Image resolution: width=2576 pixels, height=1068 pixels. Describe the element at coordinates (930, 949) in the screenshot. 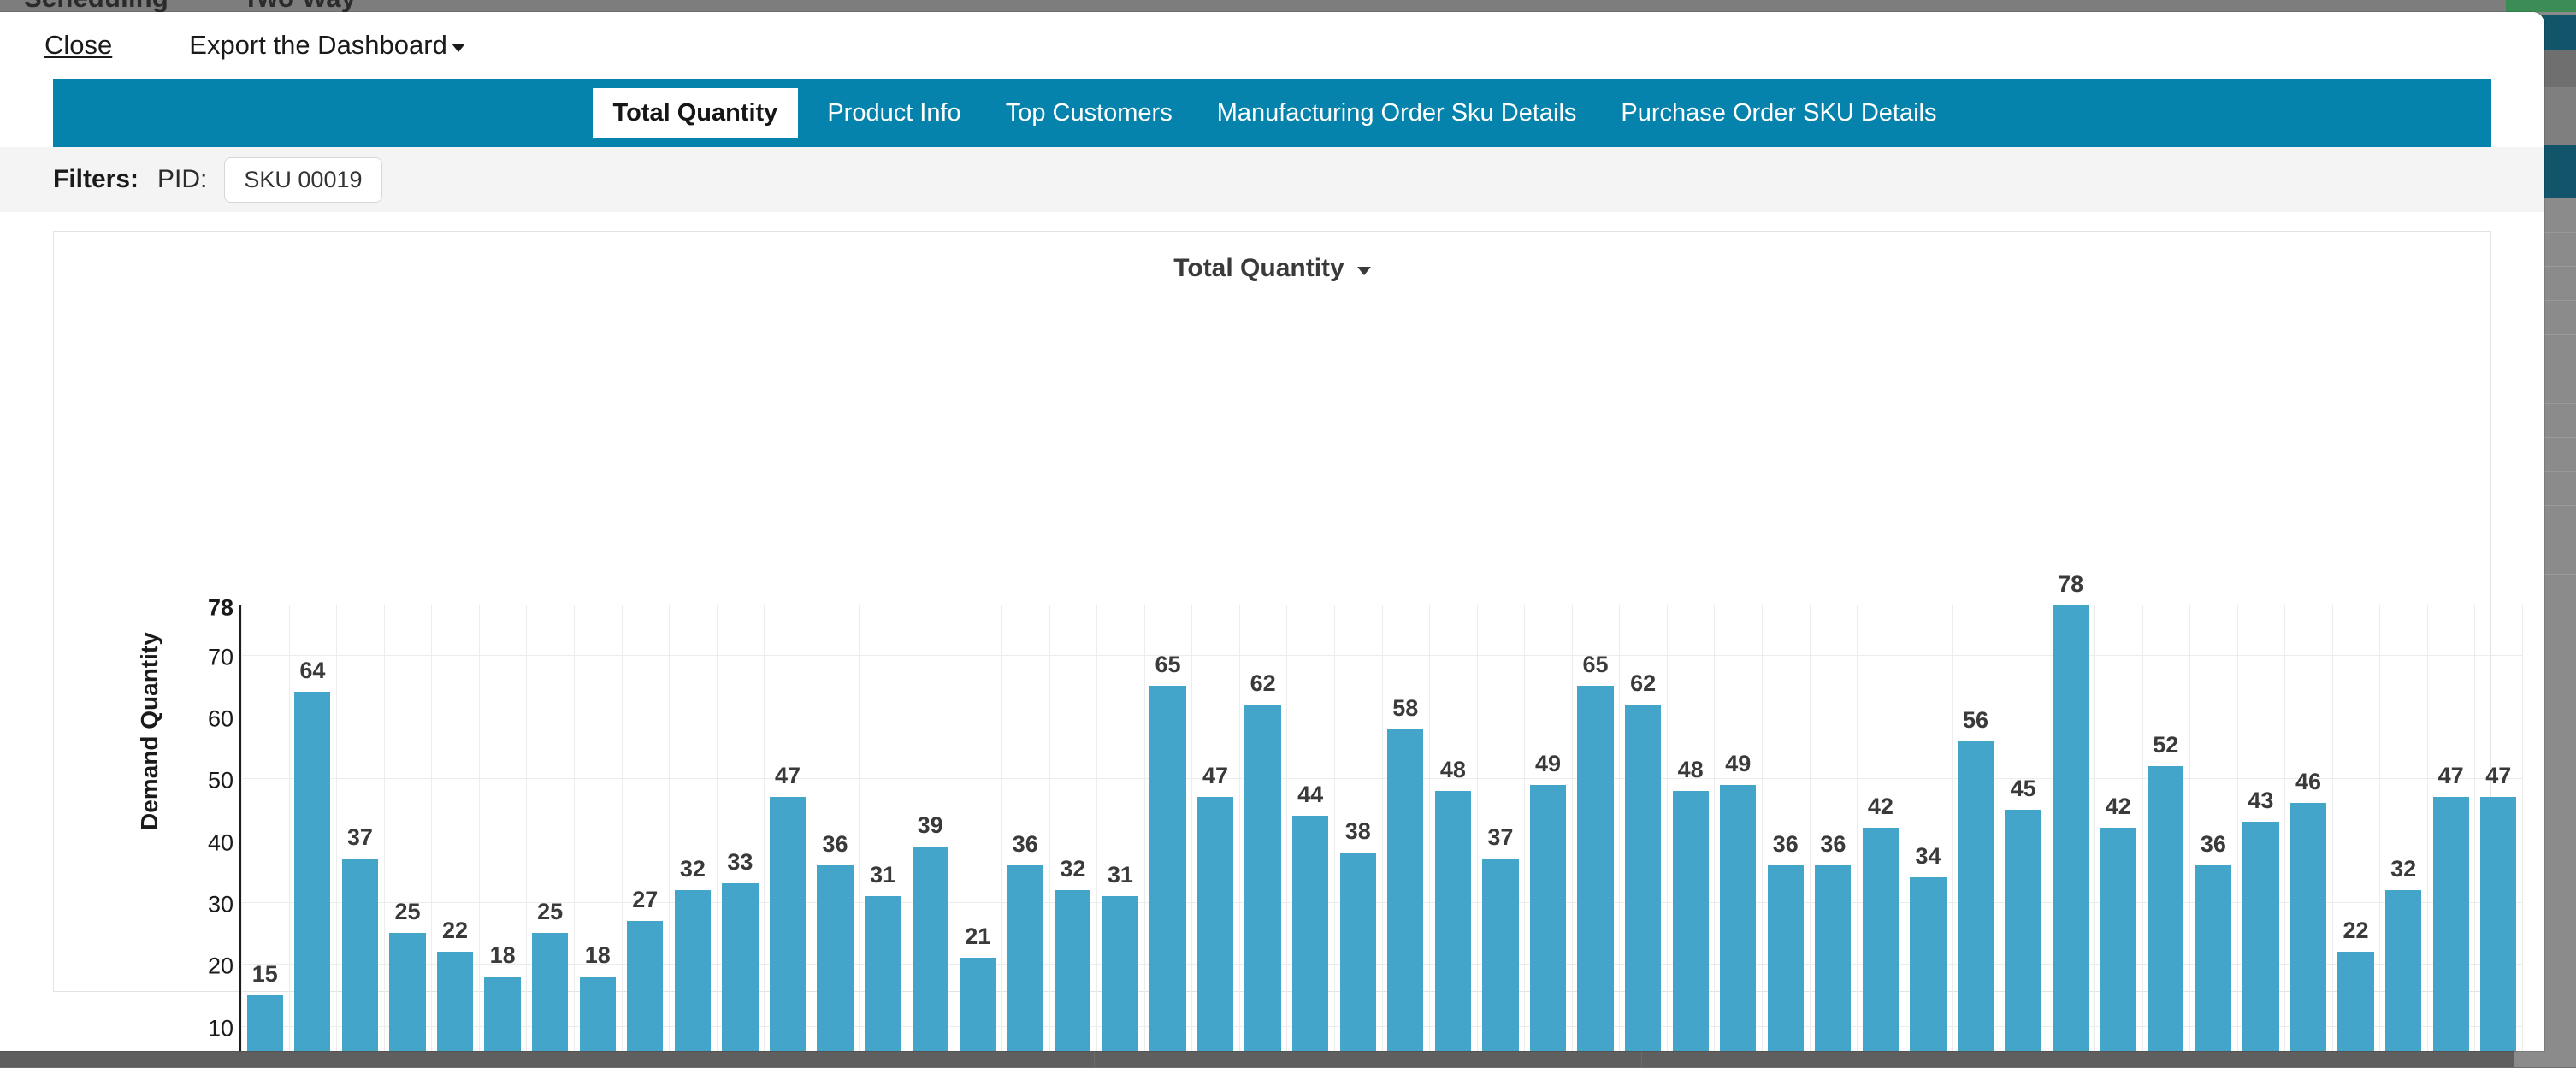

I see `bar: 39` at that location.